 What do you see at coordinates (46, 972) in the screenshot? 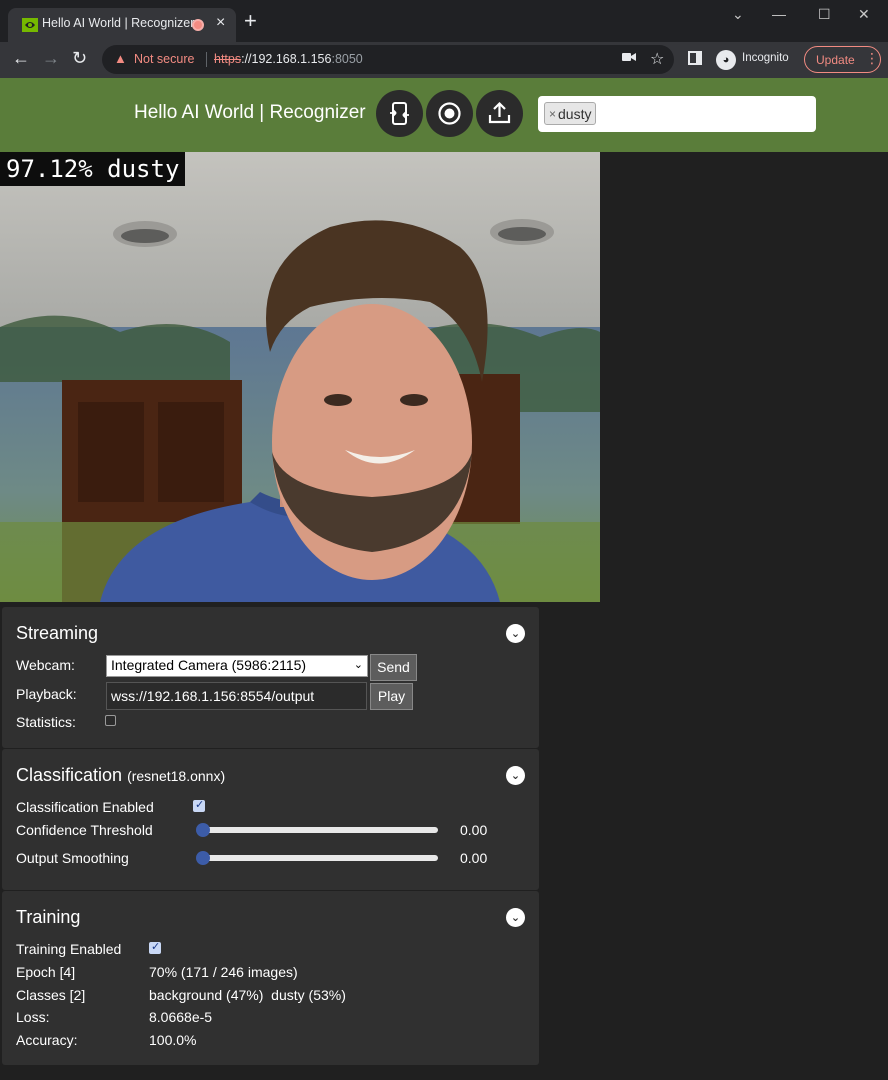
I see `epoch-label: Epoch [4]` at bounding box center [46, 972].